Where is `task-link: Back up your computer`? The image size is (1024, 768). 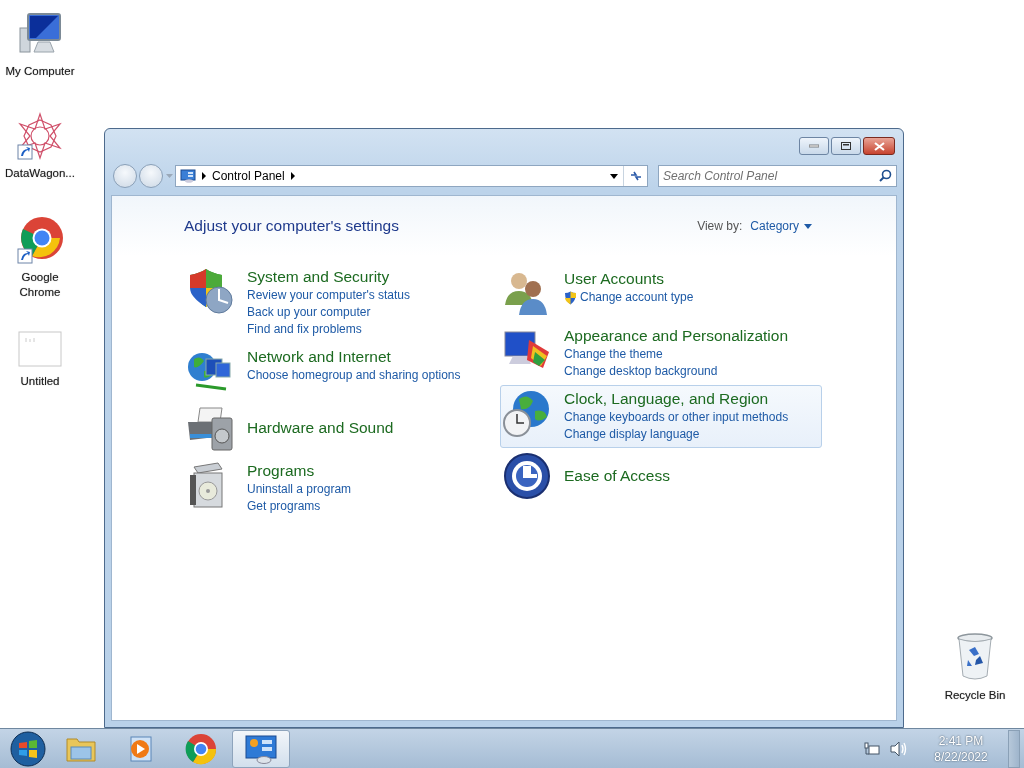 task-link: Back up your computer is located at coordinates (309, 312).